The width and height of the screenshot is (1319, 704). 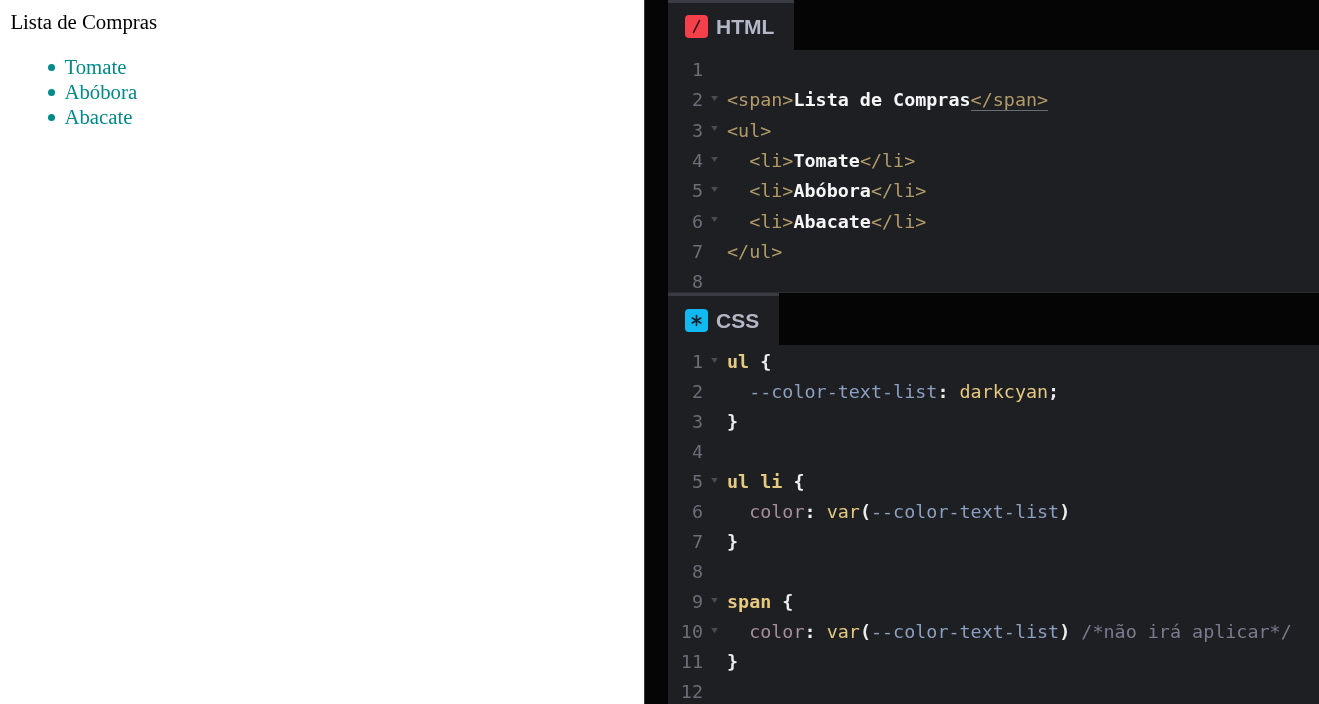 I want to click on line-number: 10, so click(x=691, y=632).